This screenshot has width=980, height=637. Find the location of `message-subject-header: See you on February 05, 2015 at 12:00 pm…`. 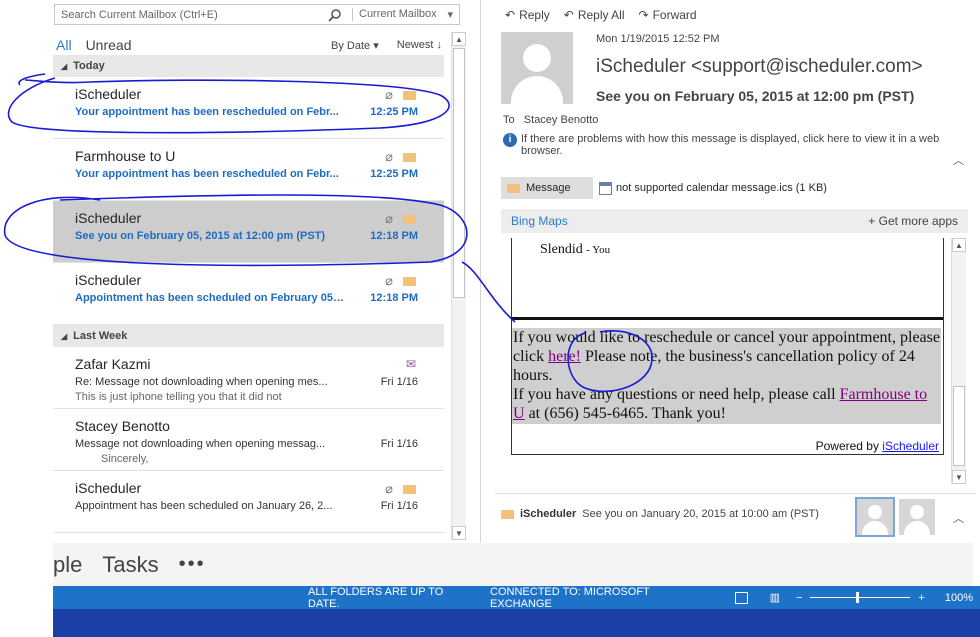

message-subject-header: See you on February 05, 2015 at 12:00 pm… is located at coordinates (755, 96).